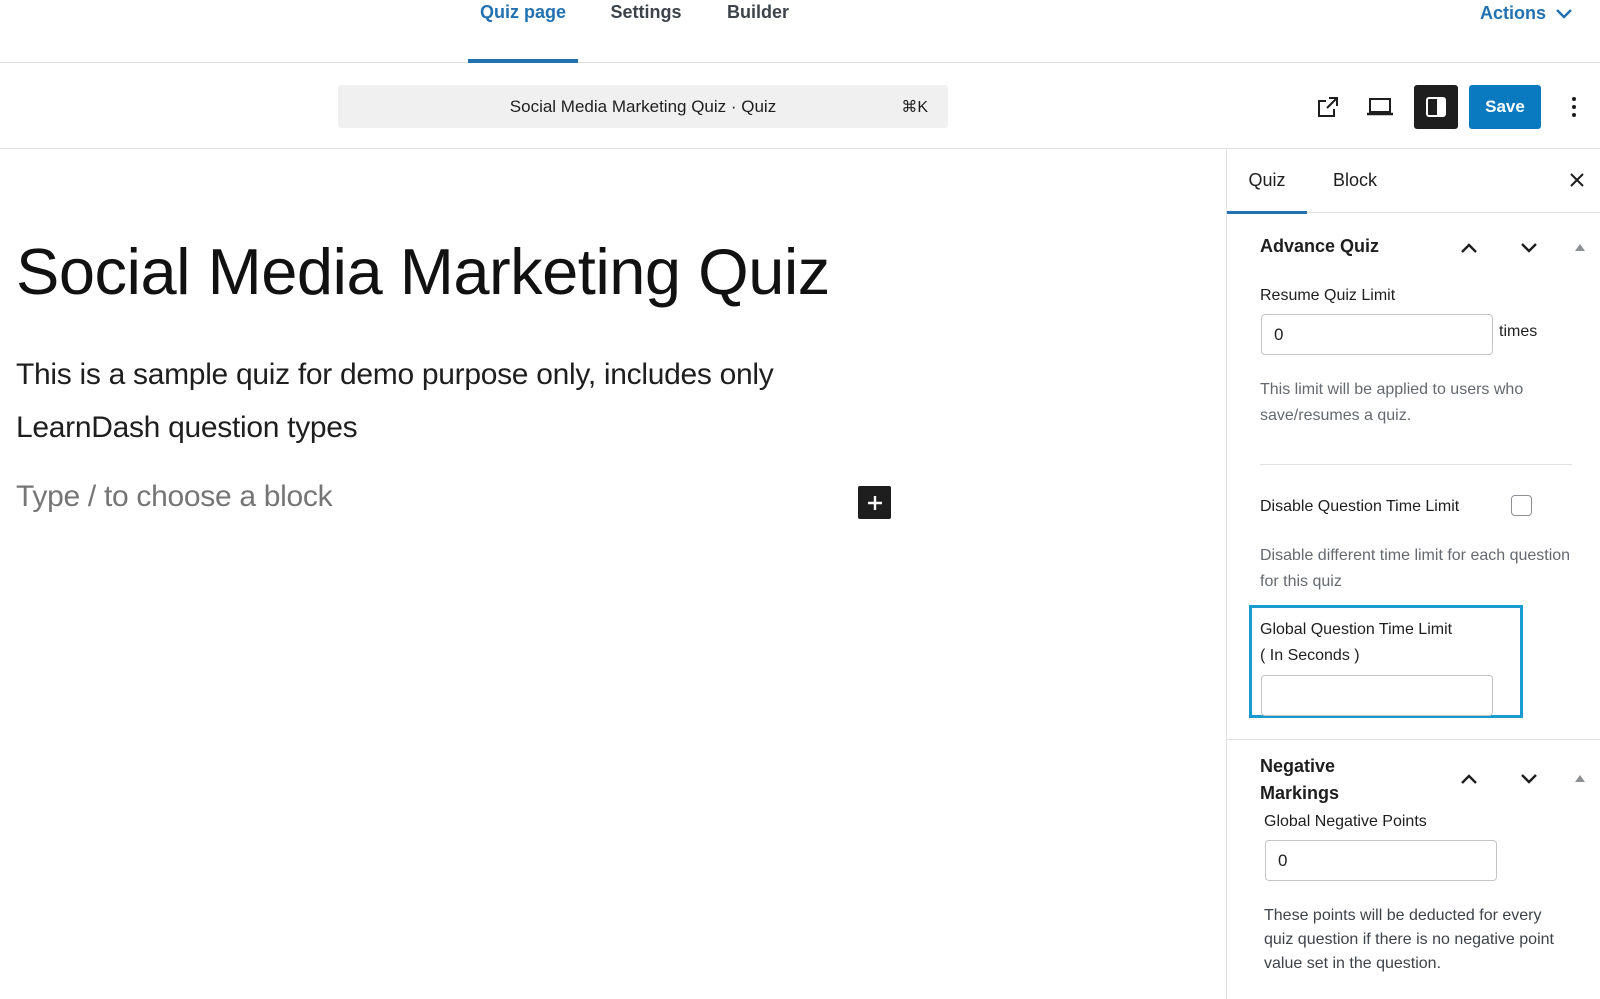 This screenshot has height=999, width=1600. I want to click on resume-quiz-limit-suffix: times, so click(1518, 331).